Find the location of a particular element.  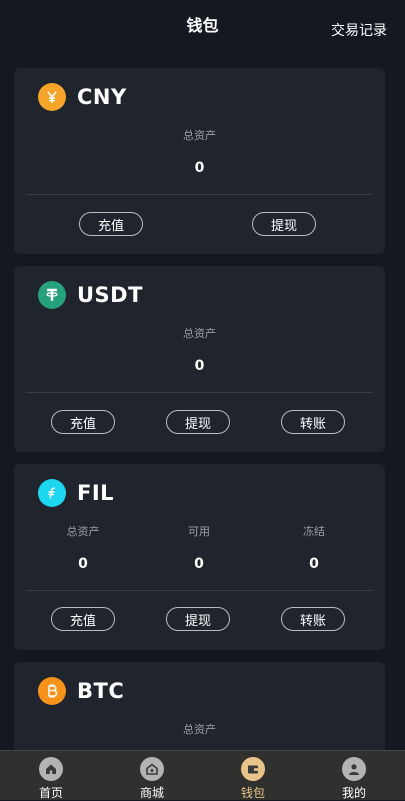

tab-mine: 我的 is located at coordinates (354, 775).